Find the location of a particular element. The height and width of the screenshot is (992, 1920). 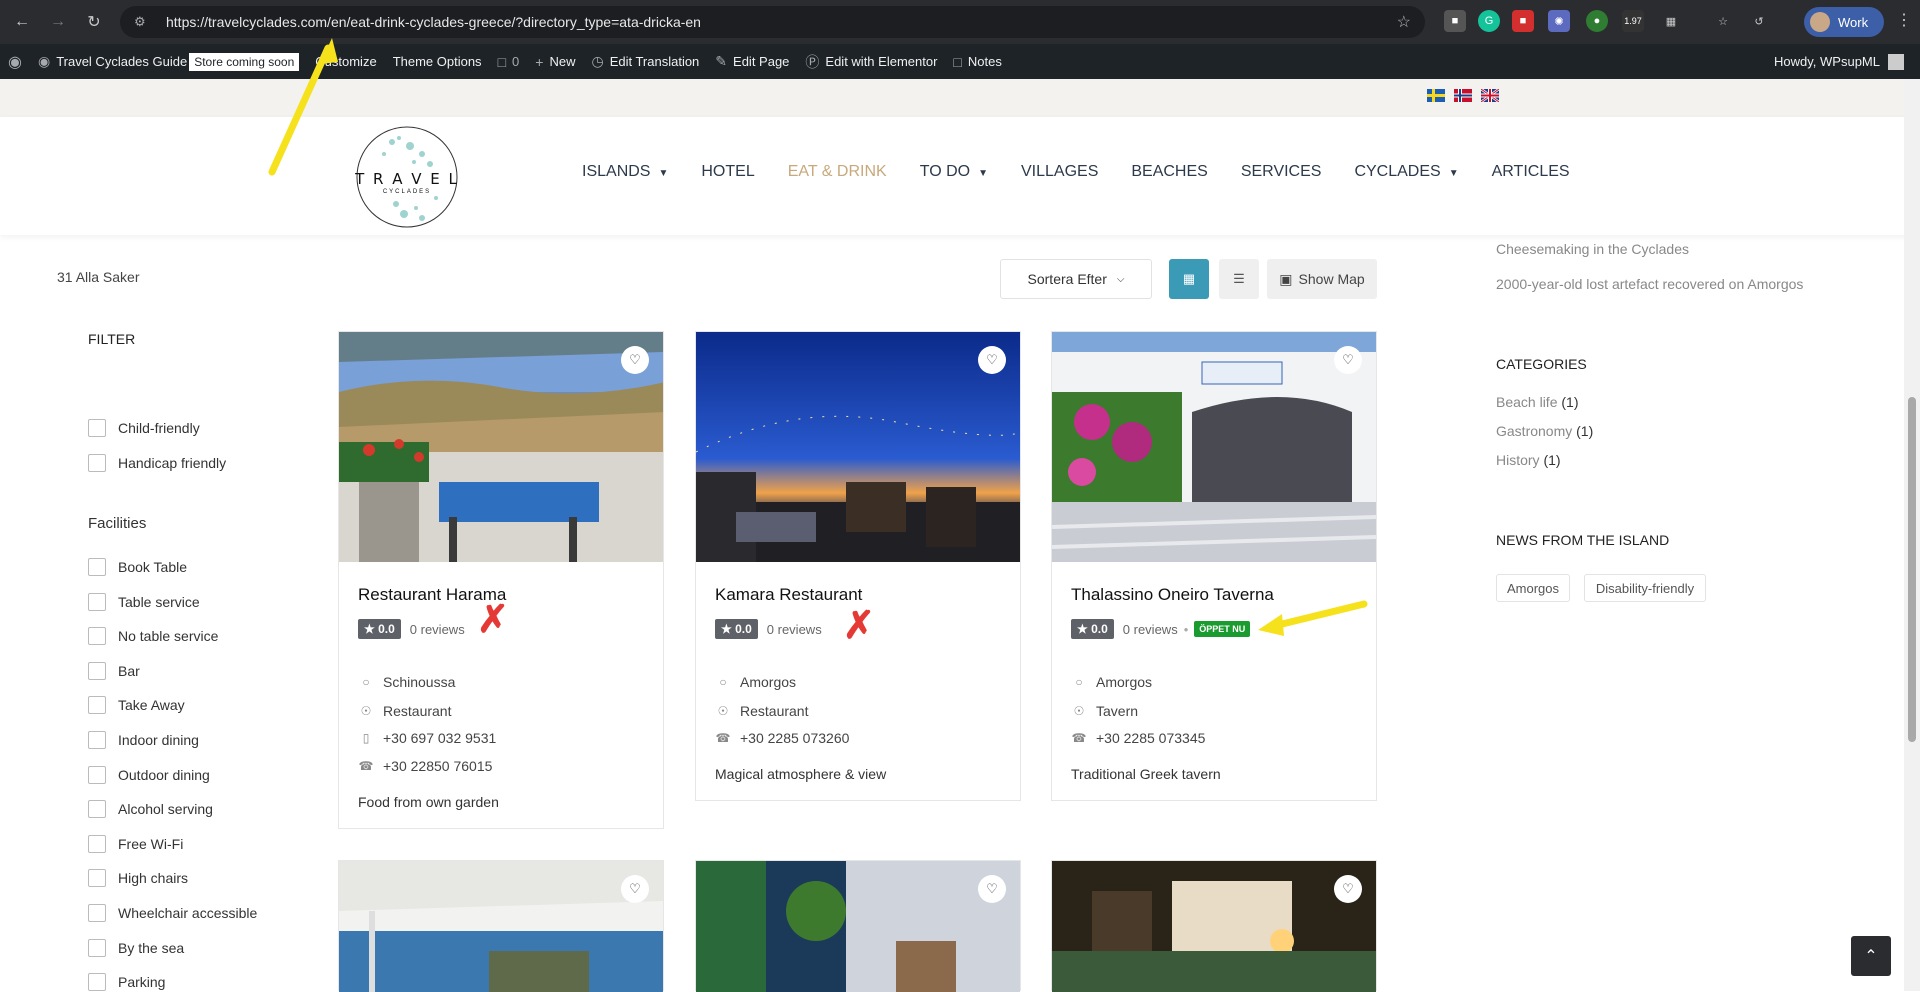

admin-notes: □ Notes is located at coordinates (977, 61).